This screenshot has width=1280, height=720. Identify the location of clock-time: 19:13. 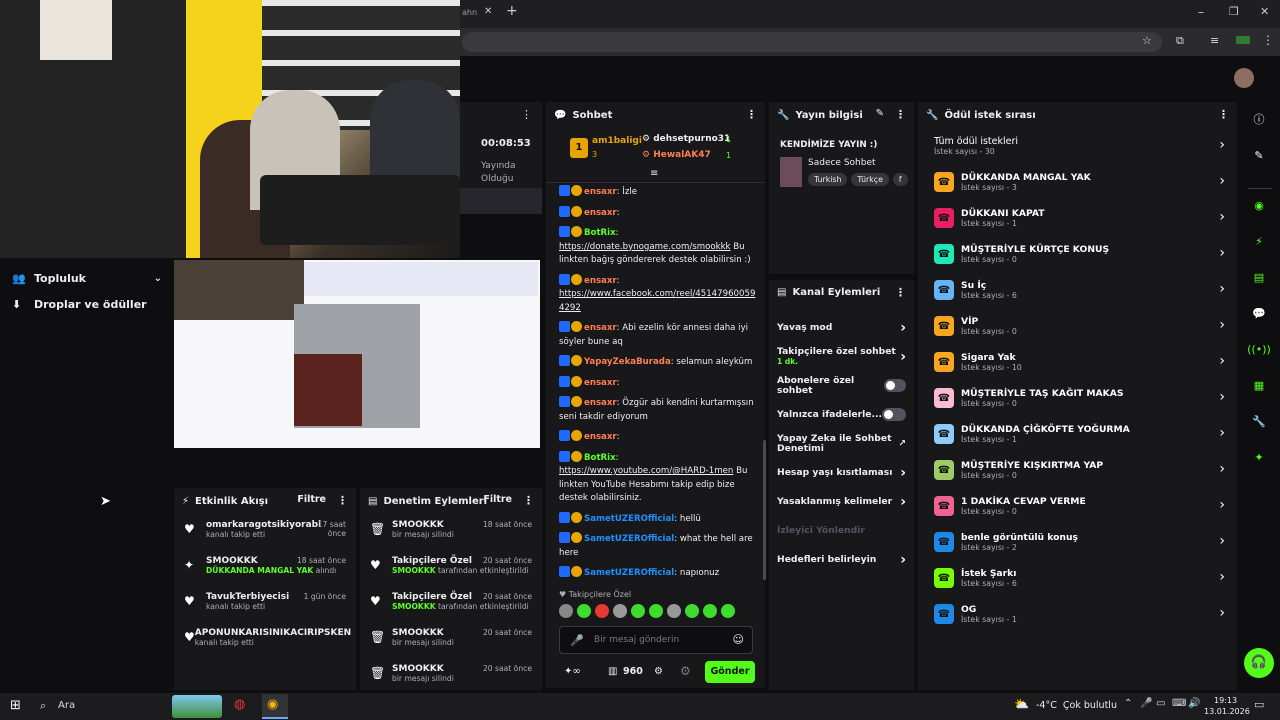
(1225, 700).